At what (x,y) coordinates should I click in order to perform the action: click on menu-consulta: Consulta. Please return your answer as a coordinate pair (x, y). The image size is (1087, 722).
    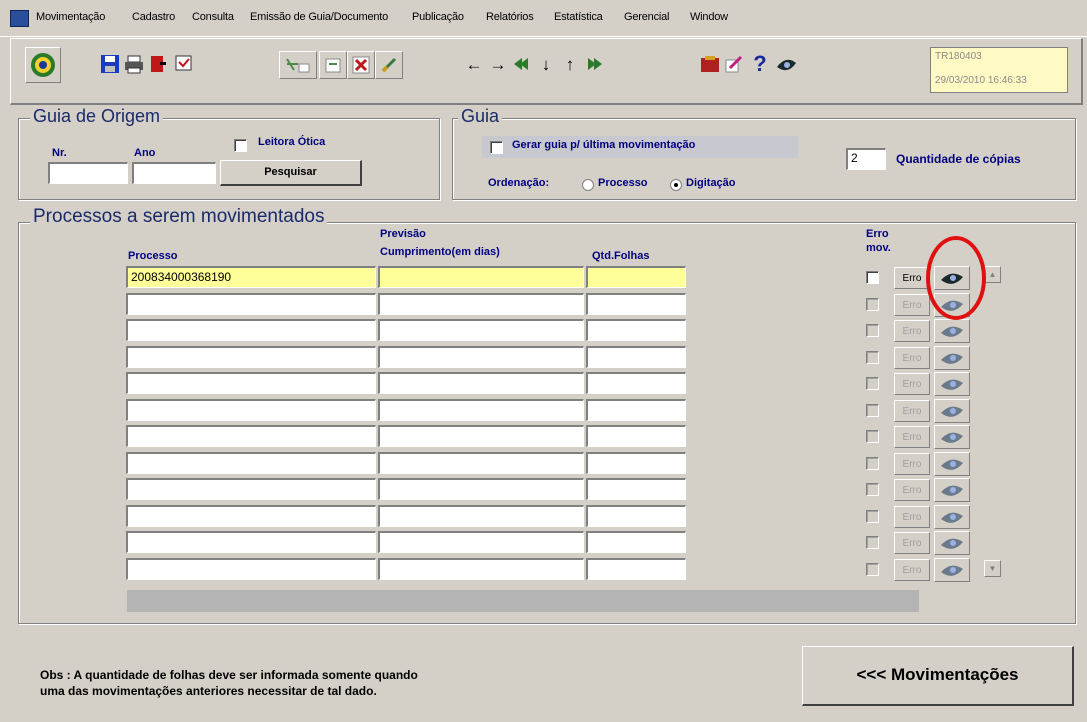
    Looking at the image, I should click on (213, 17).